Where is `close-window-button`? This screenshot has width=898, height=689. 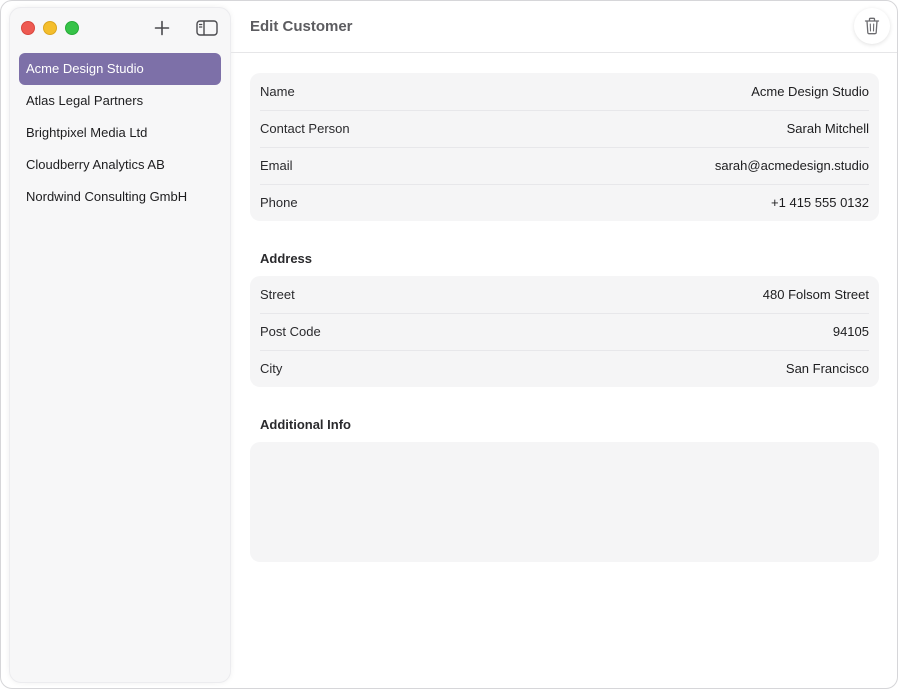 close-window-button is located at coordinates (28, 28).